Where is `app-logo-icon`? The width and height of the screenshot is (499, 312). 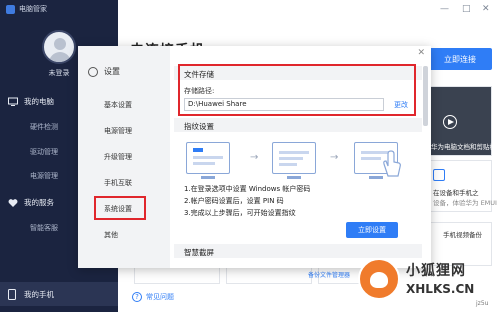
app-logo-icon is located at coordinates (10, 9).